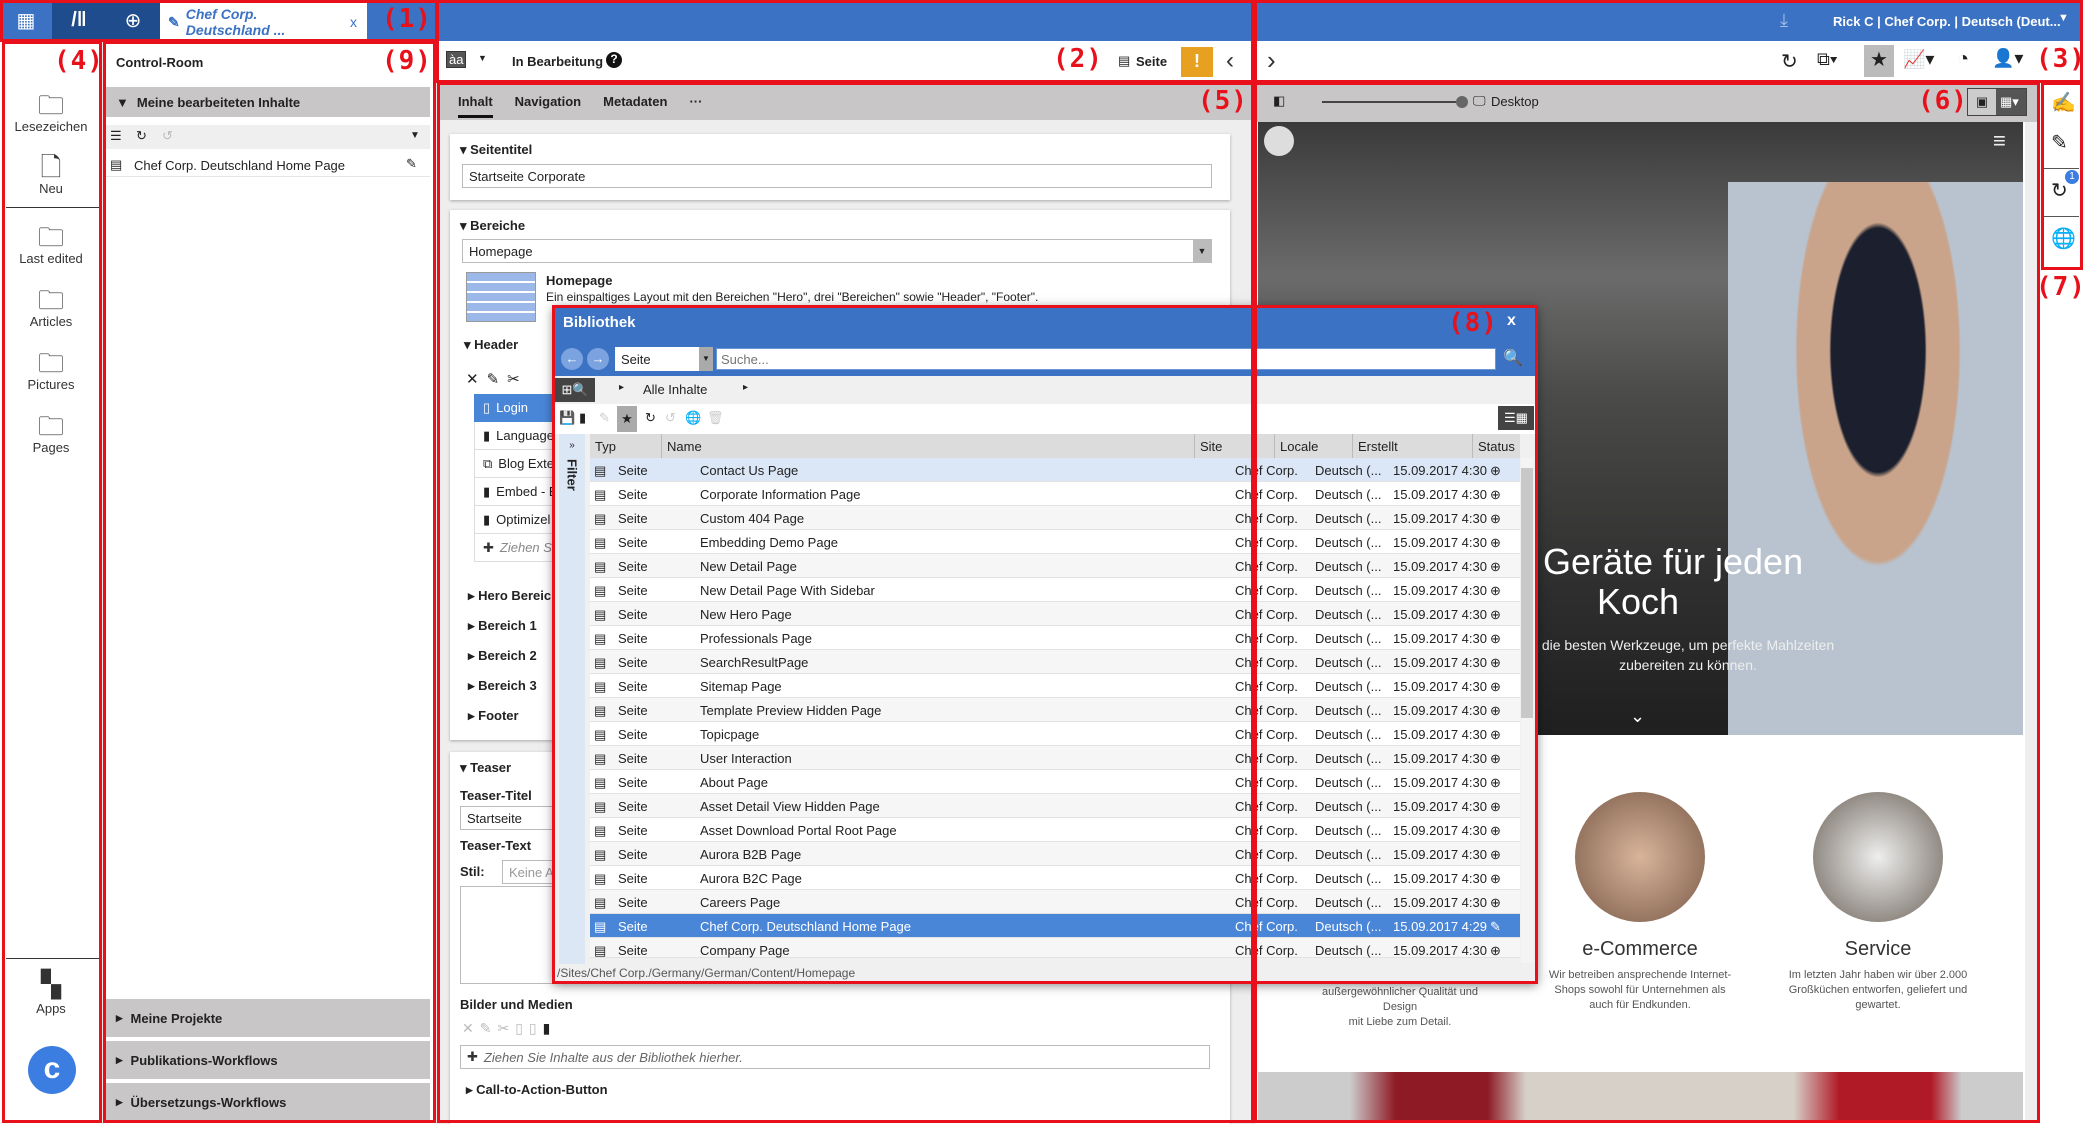 The image size is (2083, 1124). Describe the element at coordinates (626, 446) in the screenshot. I see `column-typ: Typ` at that location.